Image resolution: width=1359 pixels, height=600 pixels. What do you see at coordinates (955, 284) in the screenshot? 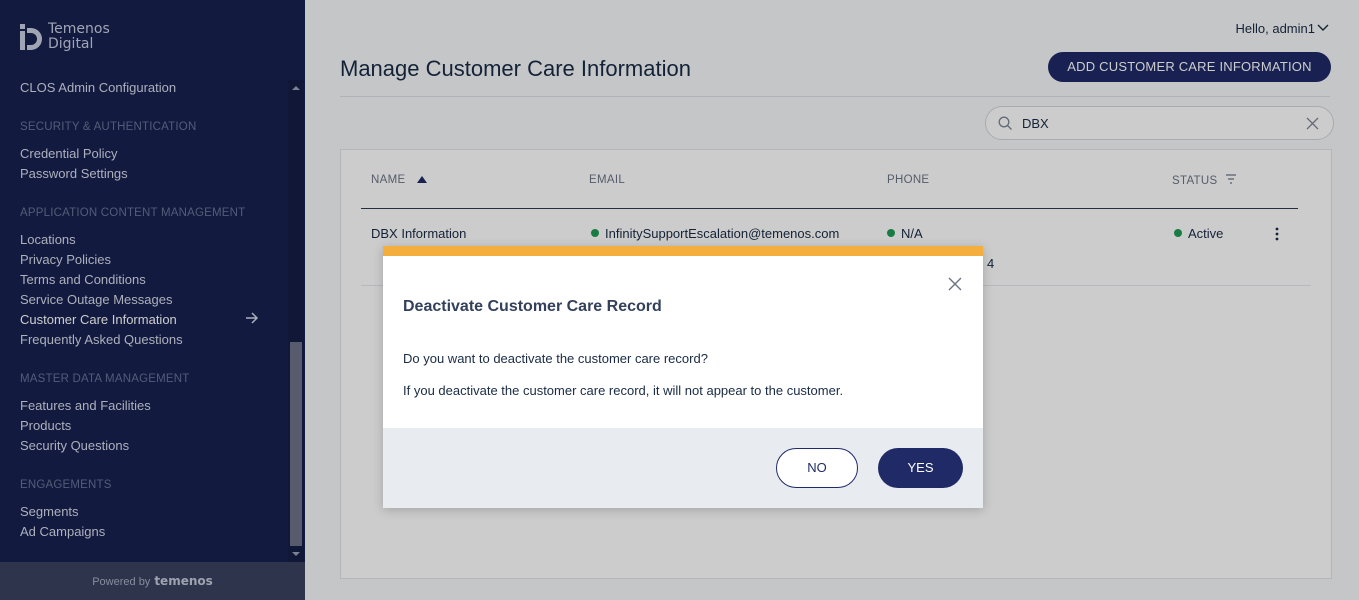
I see `close-icon` at bounding box center [955, 284].